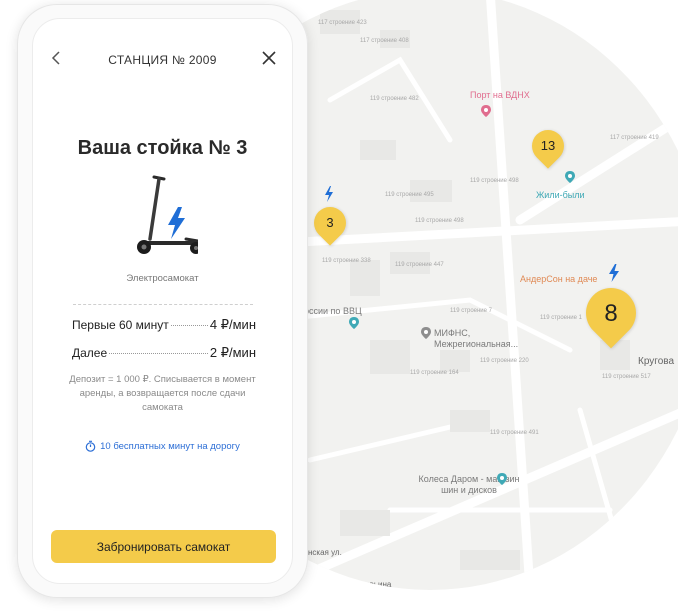 This screenshot has width=678, height=615. Describe the element at coordinates (409, 195) in the screenshot. I see `building-label: 119 строение 495` at that location.